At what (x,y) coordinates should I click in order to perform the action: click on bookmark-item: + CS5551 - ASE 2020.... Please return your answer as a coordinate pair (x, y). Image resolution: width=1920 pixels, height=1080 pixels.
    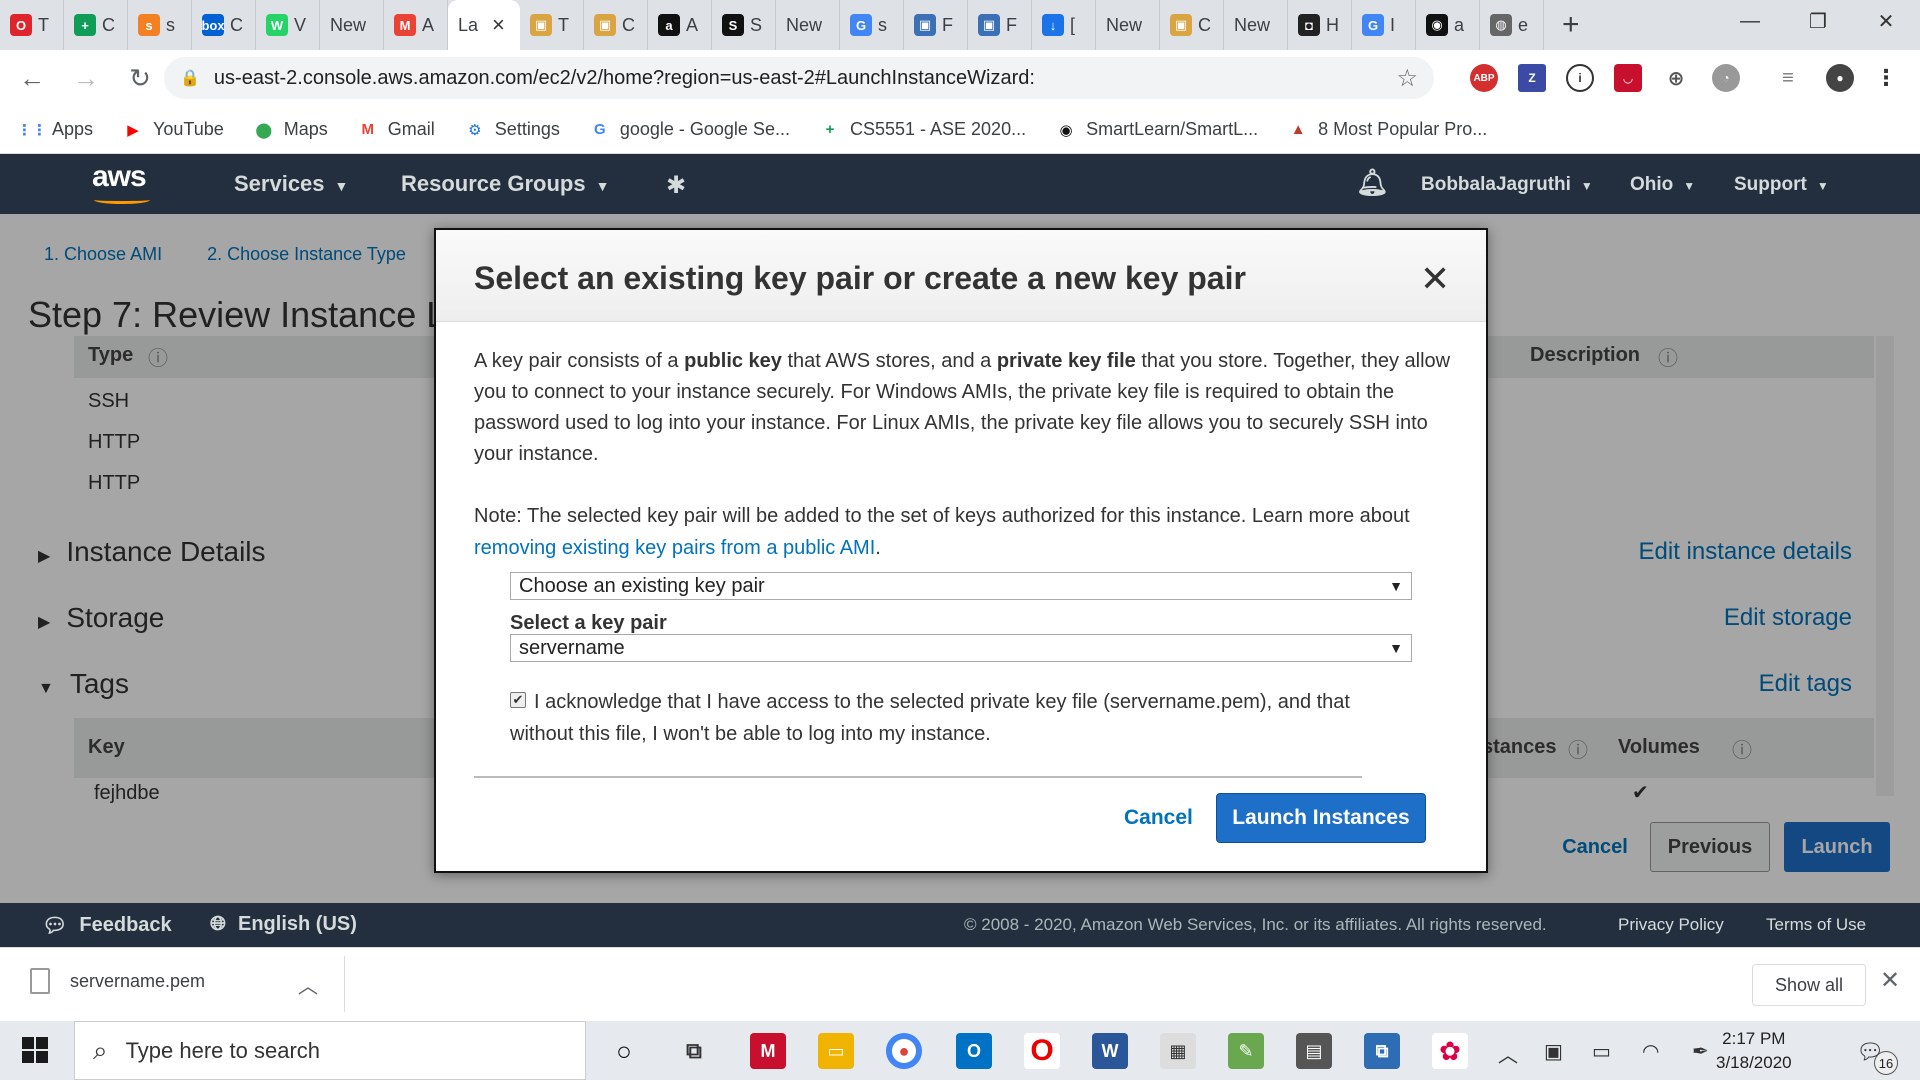
    Looking at the image, I should click on (923, 129).